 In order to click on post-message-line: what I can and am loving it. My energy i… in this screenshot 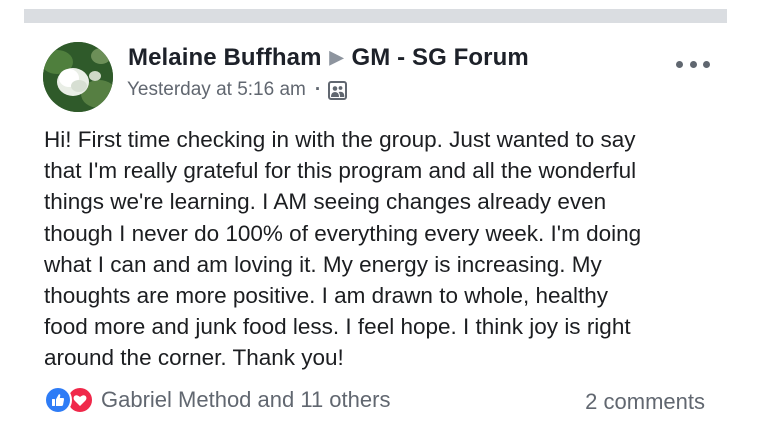, I will do `click(323, 264)`.